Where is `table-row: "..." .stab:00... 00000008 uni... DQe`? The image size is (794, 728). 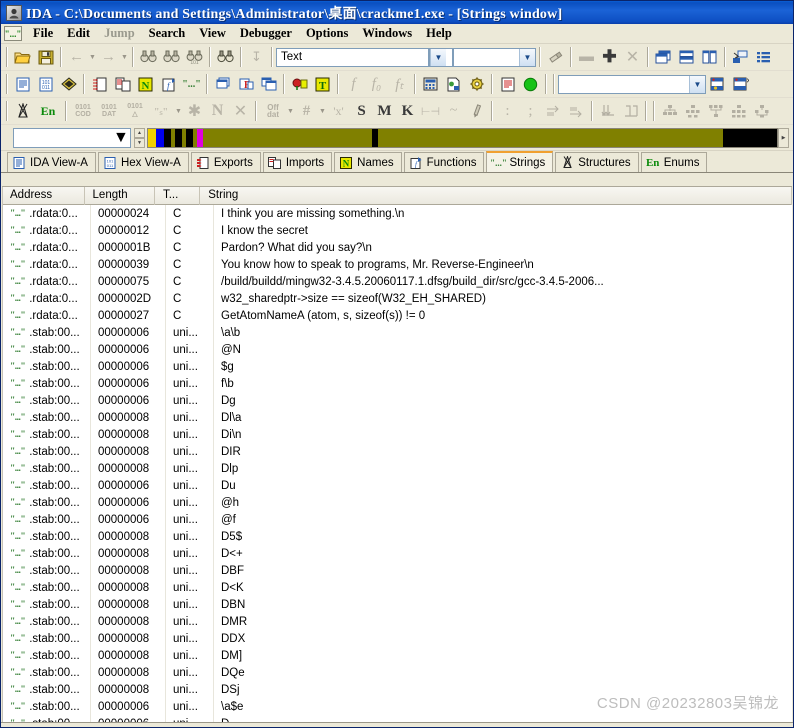 table-row: "..." .stab:00... 00000008 uni... DQe is located at coordinates (397, 672).